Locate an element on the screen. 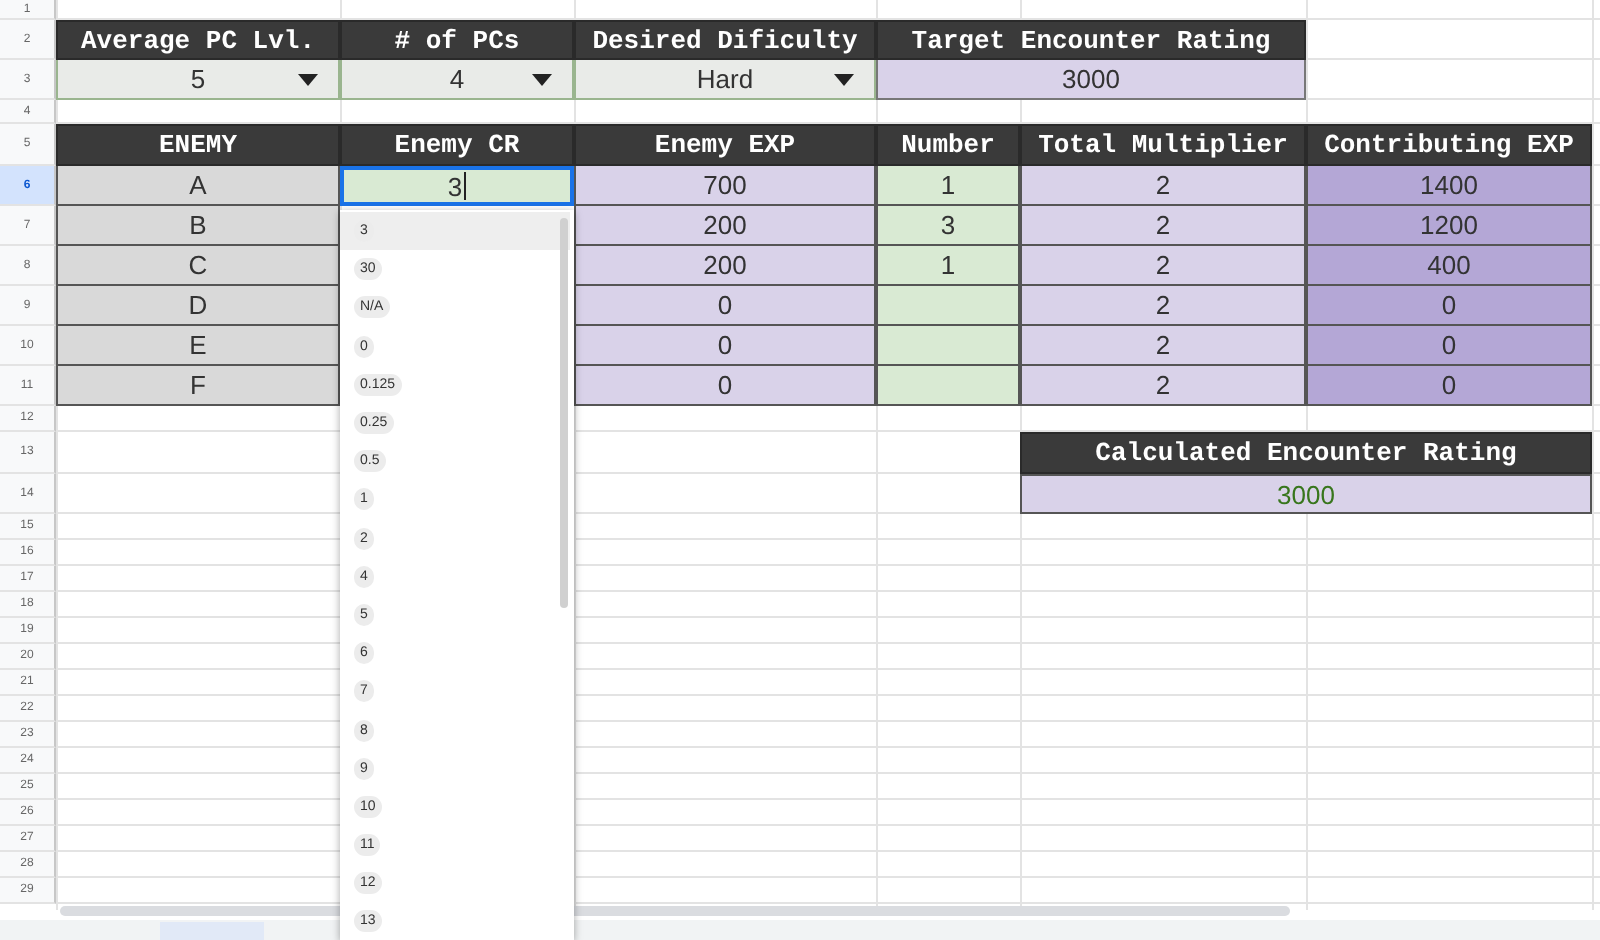 The height and width of the screenshot is (940, 1600). column-header: Contributing EXP is located at coordinates (1449, 145).